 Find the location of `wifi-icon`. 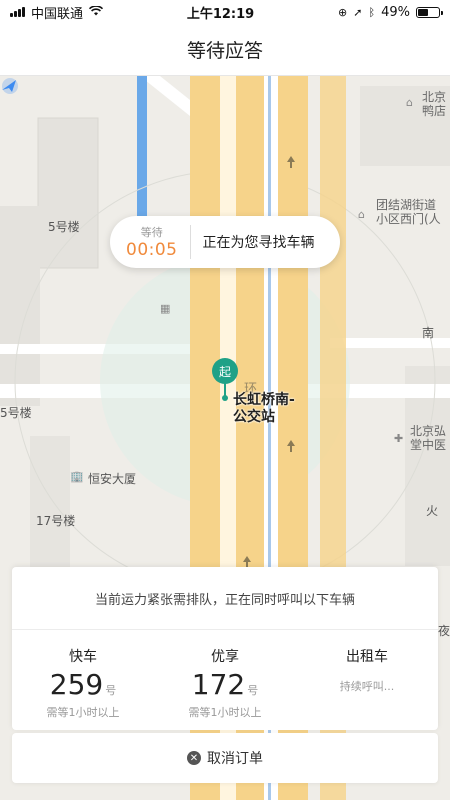

wifi-icon is located at coordinates (96, 12).